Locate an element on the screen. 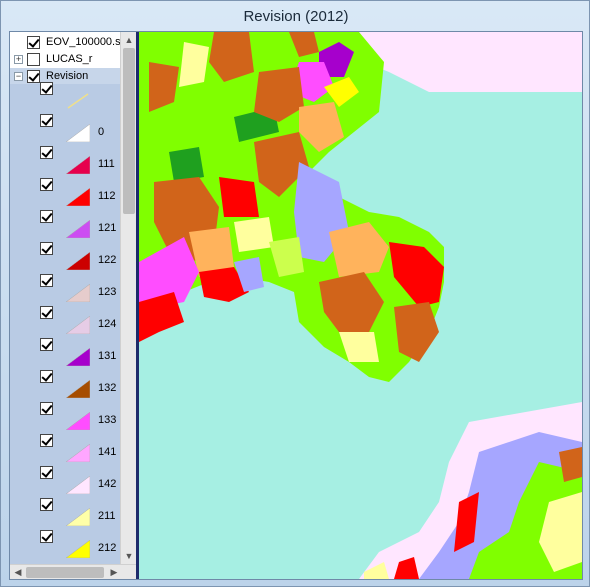 The image size is (590, 587). legend-item: 122 is located at coordinates (65, 256).